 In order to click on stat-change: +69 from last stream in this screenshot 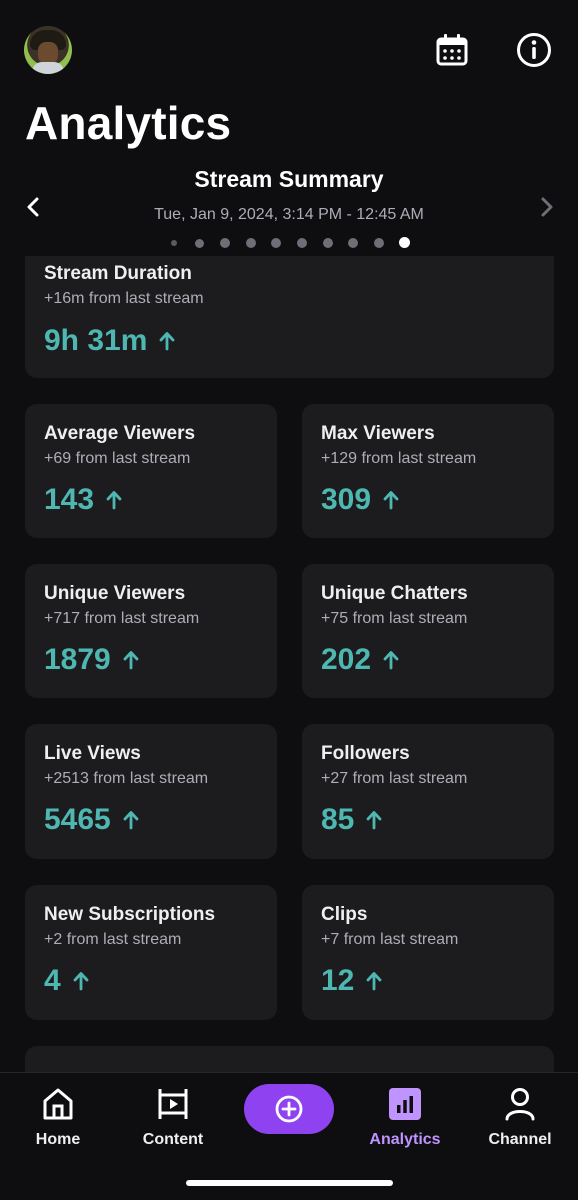, I will do `click(117, 458)`.